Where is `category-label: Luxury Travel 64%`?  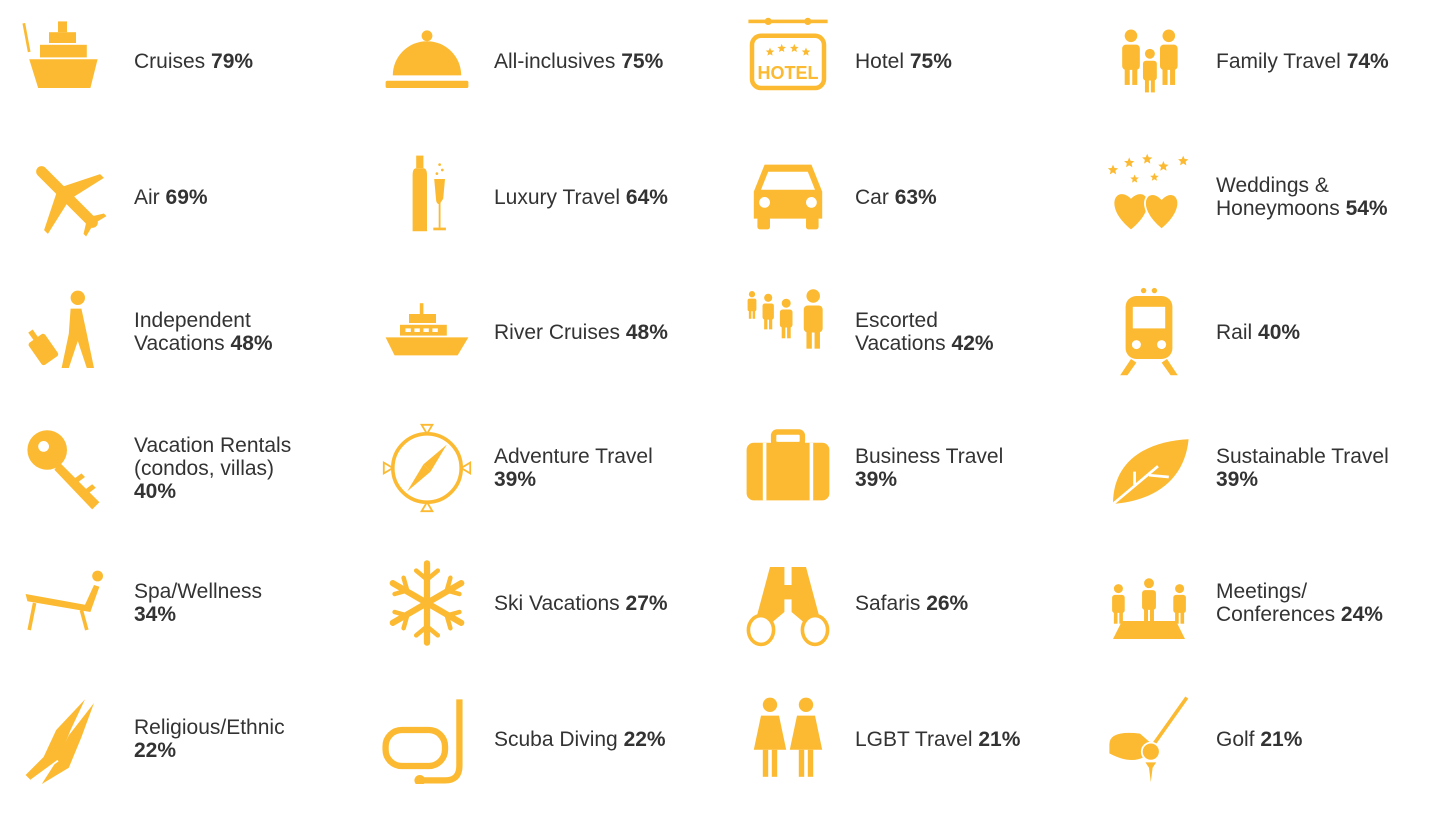 category-label: Luxury Travel 64% is located at coordinates (581, 197).